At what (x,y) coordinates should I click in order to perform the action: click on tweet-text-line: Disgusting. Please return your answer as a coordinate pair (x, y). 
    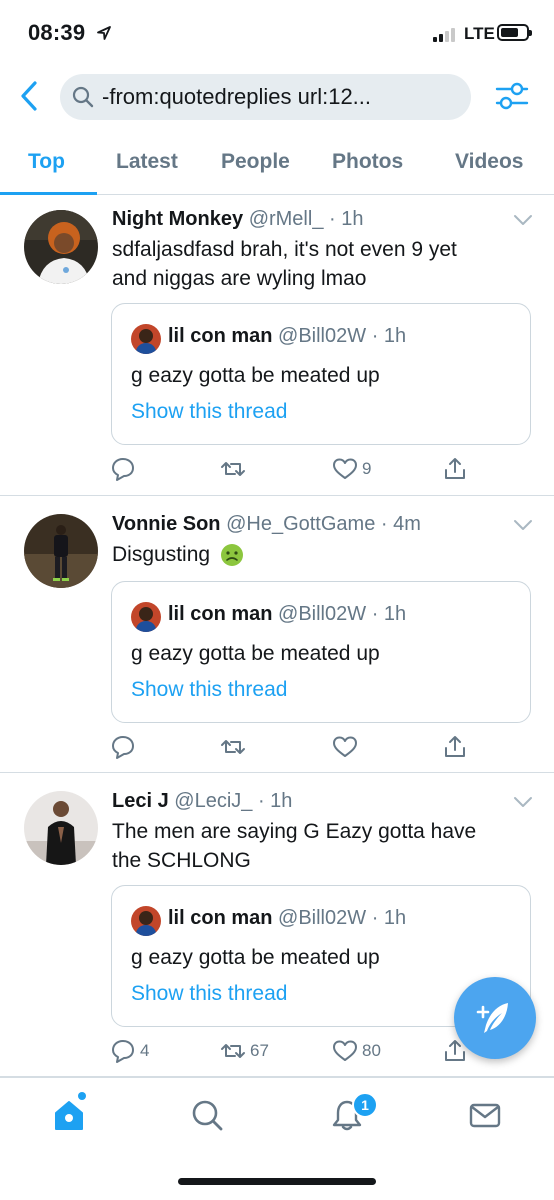
    Looking at the image, I should click on (161, 554).